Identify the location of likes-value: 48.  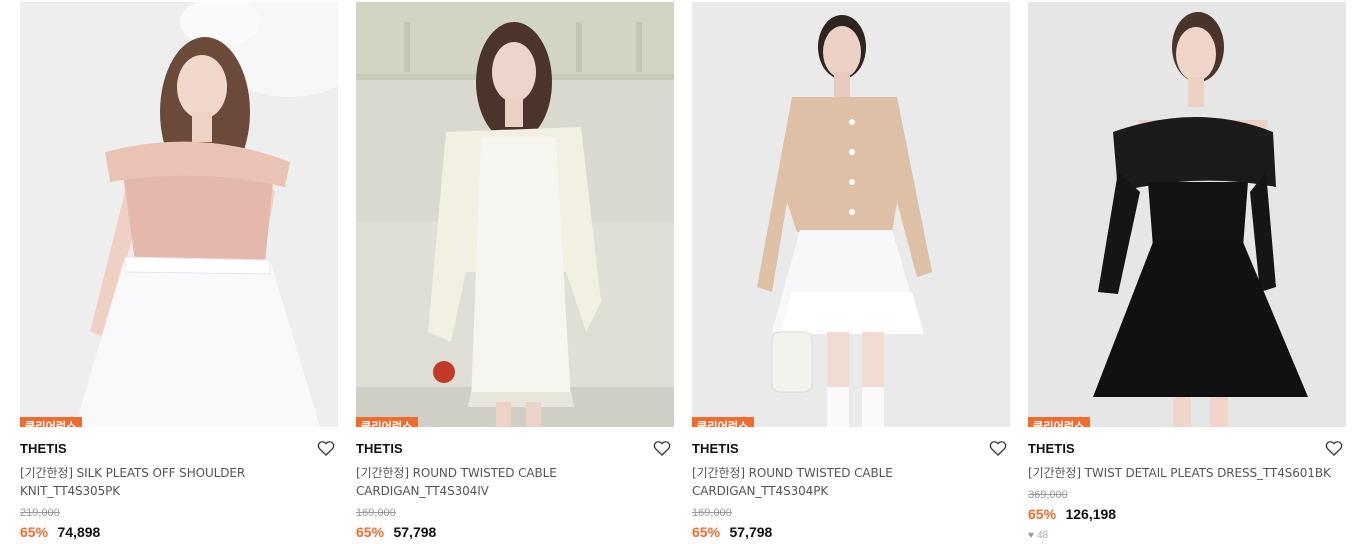
(1042, 535).